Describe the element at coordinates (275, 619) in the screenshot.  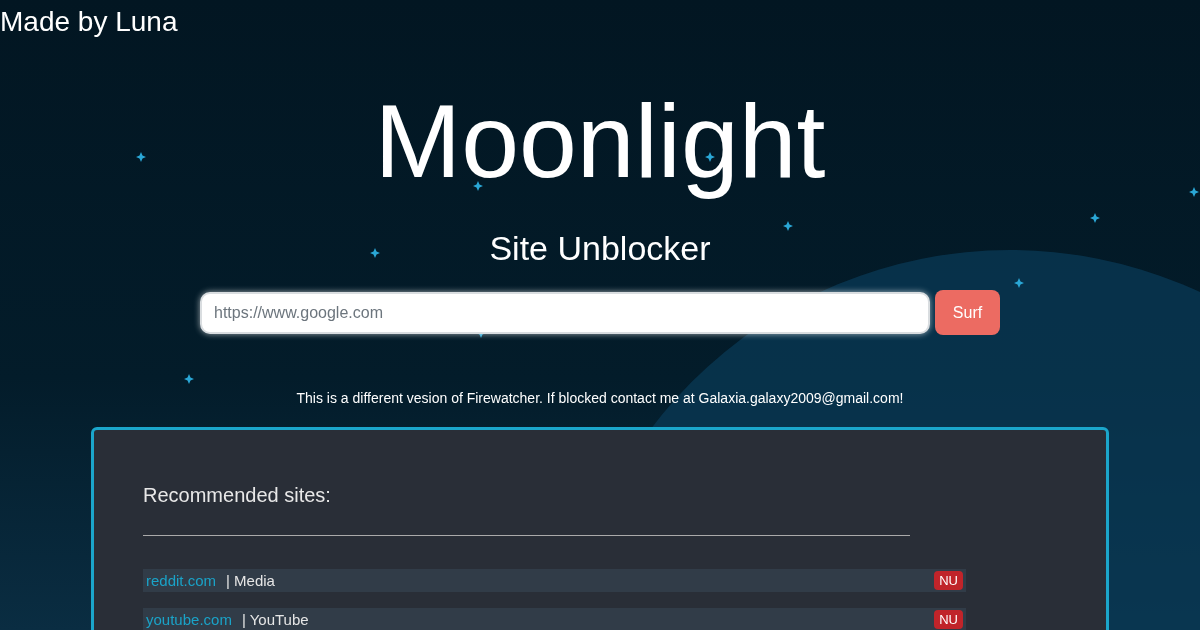
I see `site-label: | YouTube` at that location.